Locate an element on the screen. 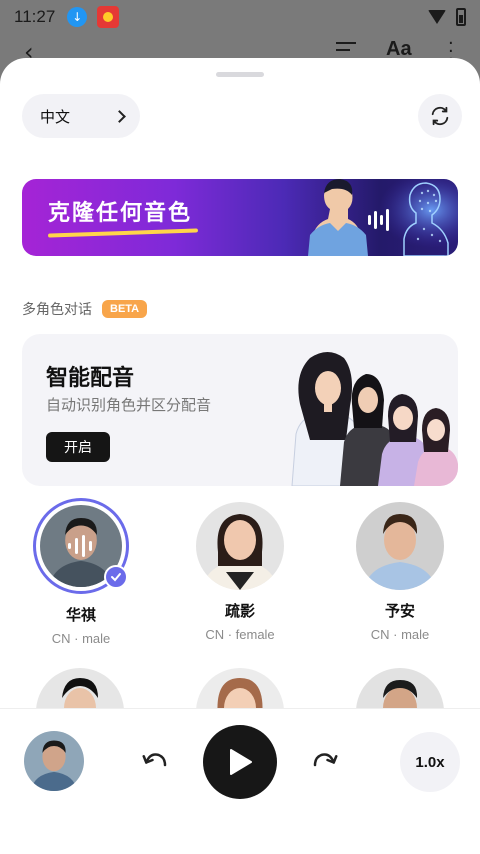 The image size is (480, 854). voice-clone-illustration is located at coordinates (383, 217).